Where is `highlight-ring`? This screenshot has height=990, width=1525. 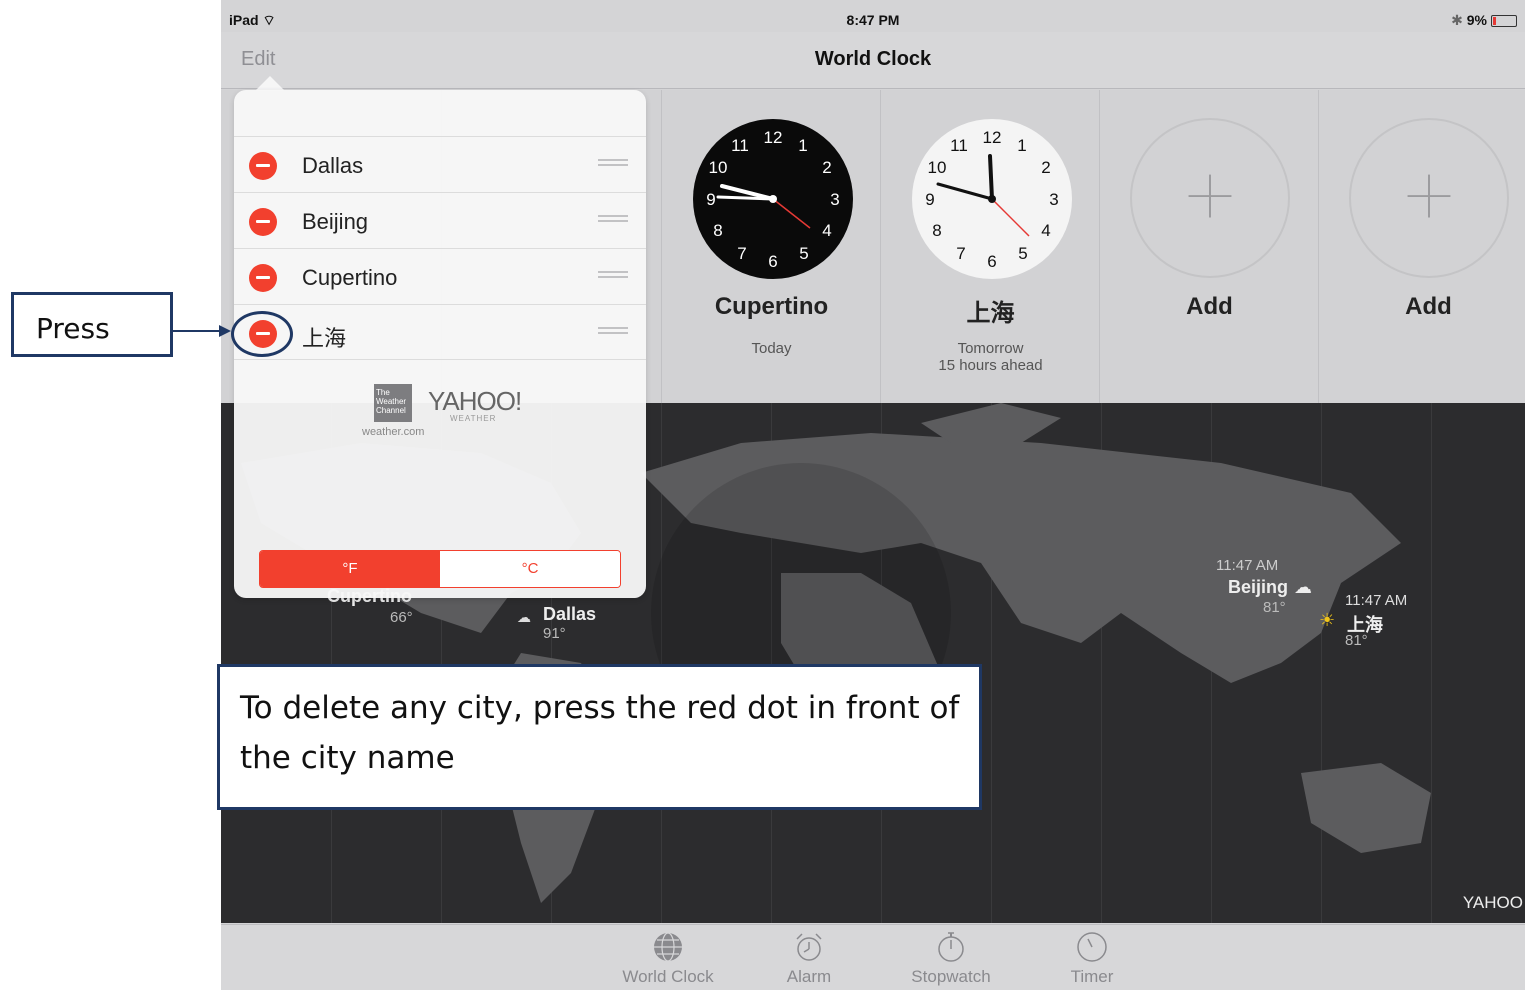 highlight-ring is located at coordinates (262, 334).